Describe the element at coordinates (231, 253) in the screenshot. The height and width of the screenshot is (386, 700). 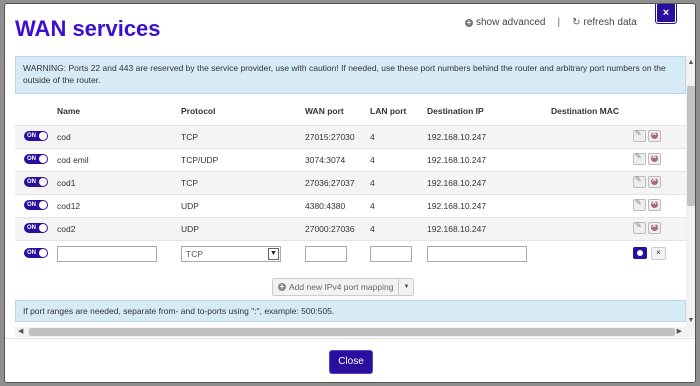
I see `new-protocol-select: TCP ▼` at that location.